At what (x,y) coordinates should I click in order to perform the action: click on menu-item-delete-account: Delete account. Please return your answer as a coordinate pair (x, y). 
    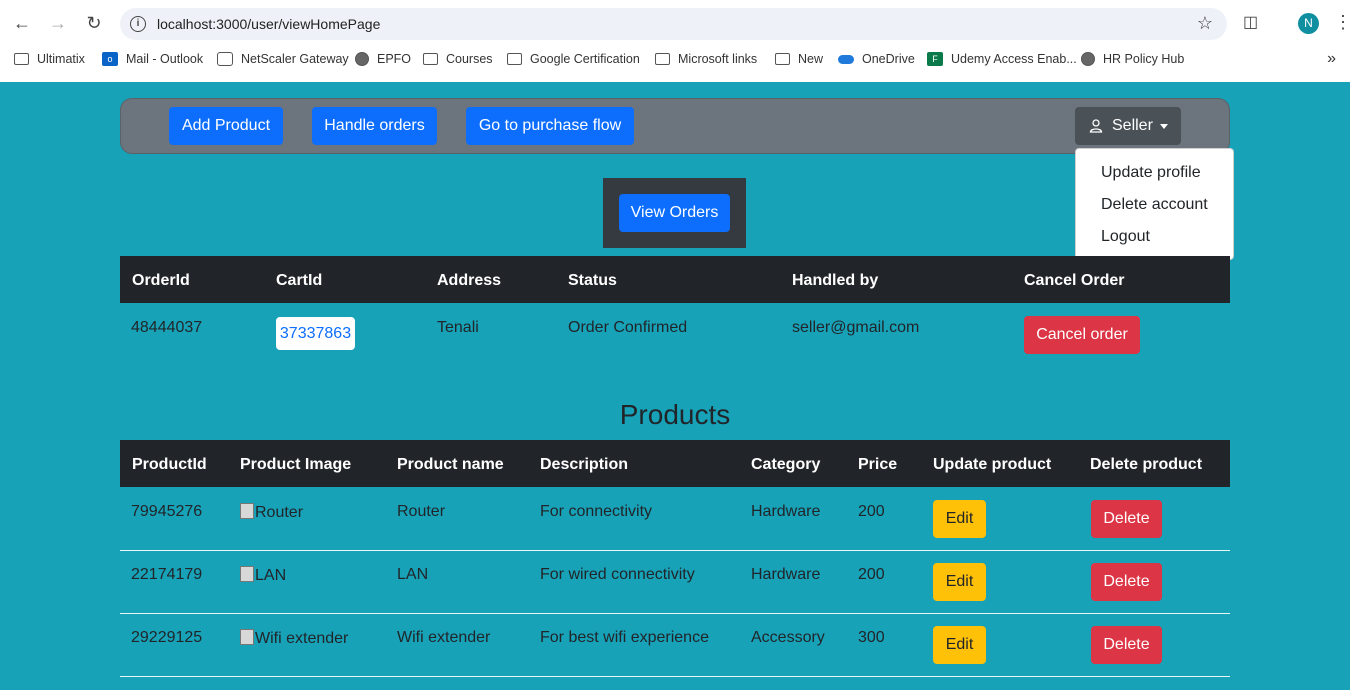
    Looking at the image, I should click on (1154, 205).